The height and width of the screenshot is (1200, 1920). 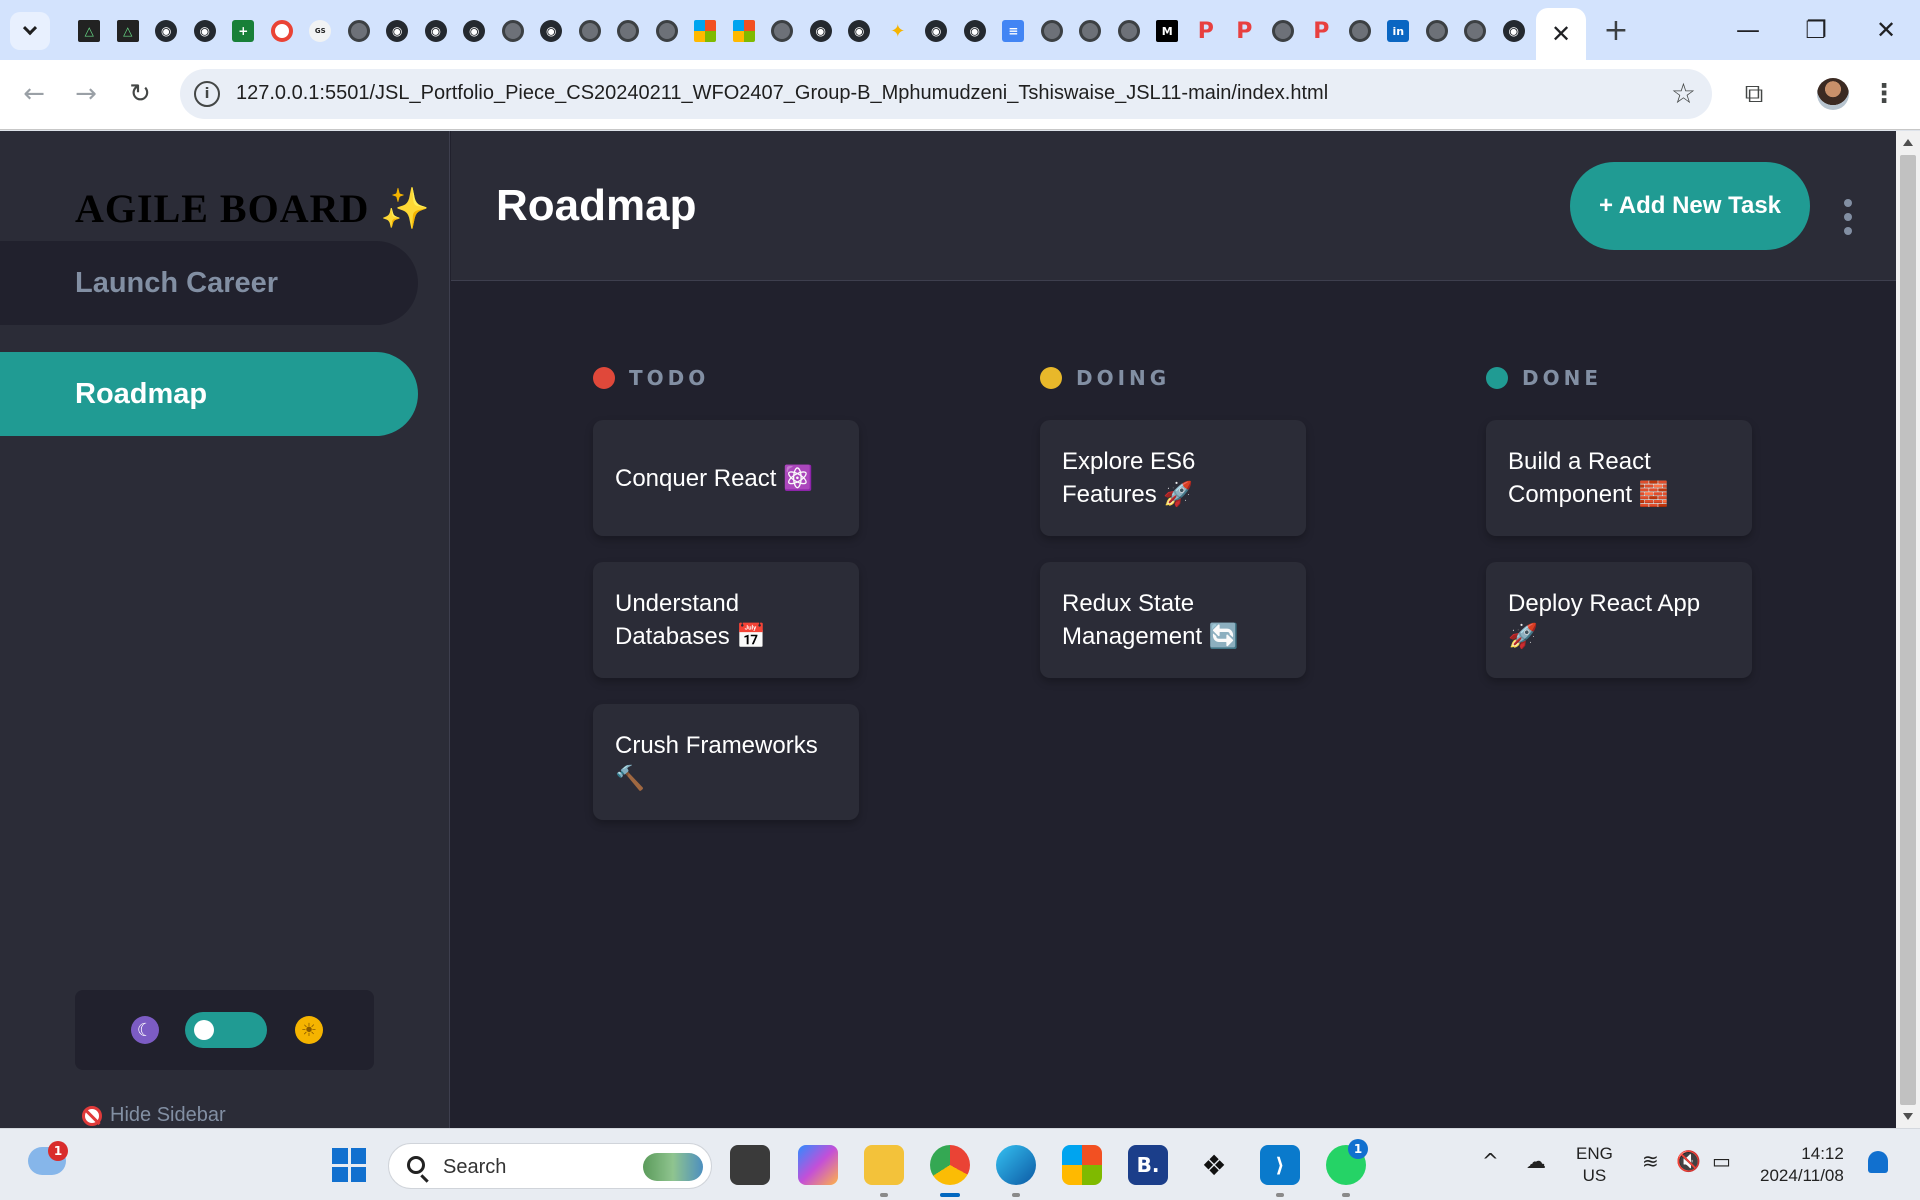 I want to click on scroll-up-icon, so click(x=1908, y=142).